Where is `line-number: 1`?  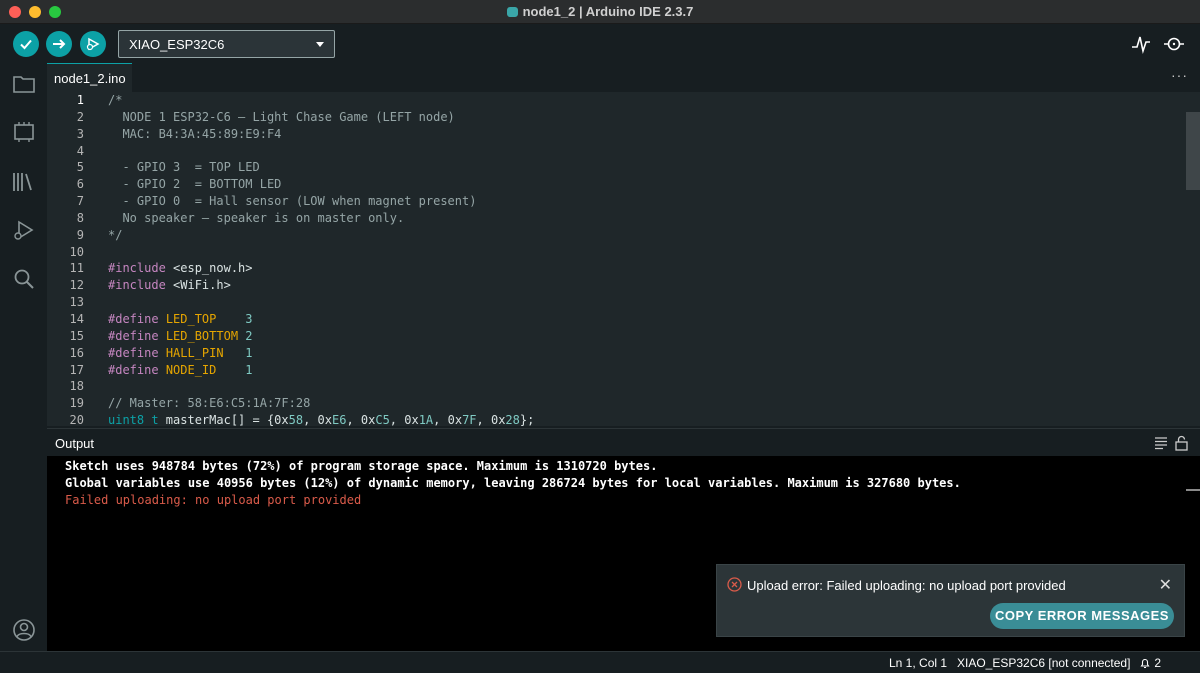 line-number: 1 is located at coordinates (80, 100).